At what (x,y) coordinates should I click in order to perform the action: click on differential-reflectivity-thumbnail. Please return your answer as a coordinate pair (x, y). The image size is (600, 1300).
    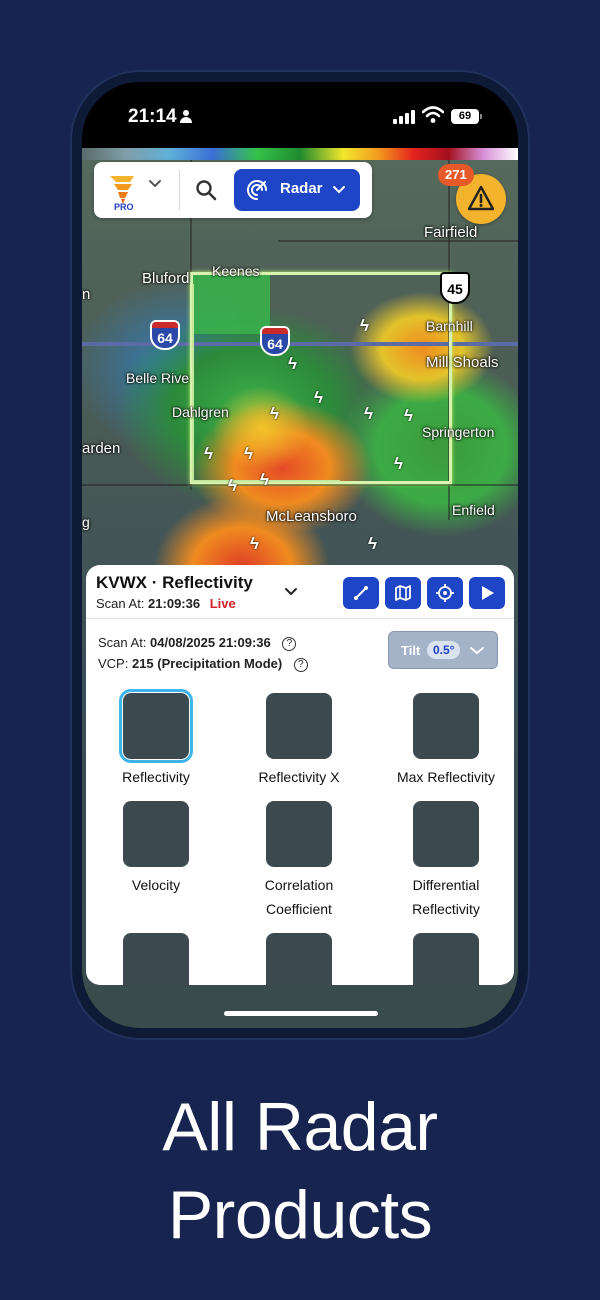
    Looking at the image, I should click on (446, 834).